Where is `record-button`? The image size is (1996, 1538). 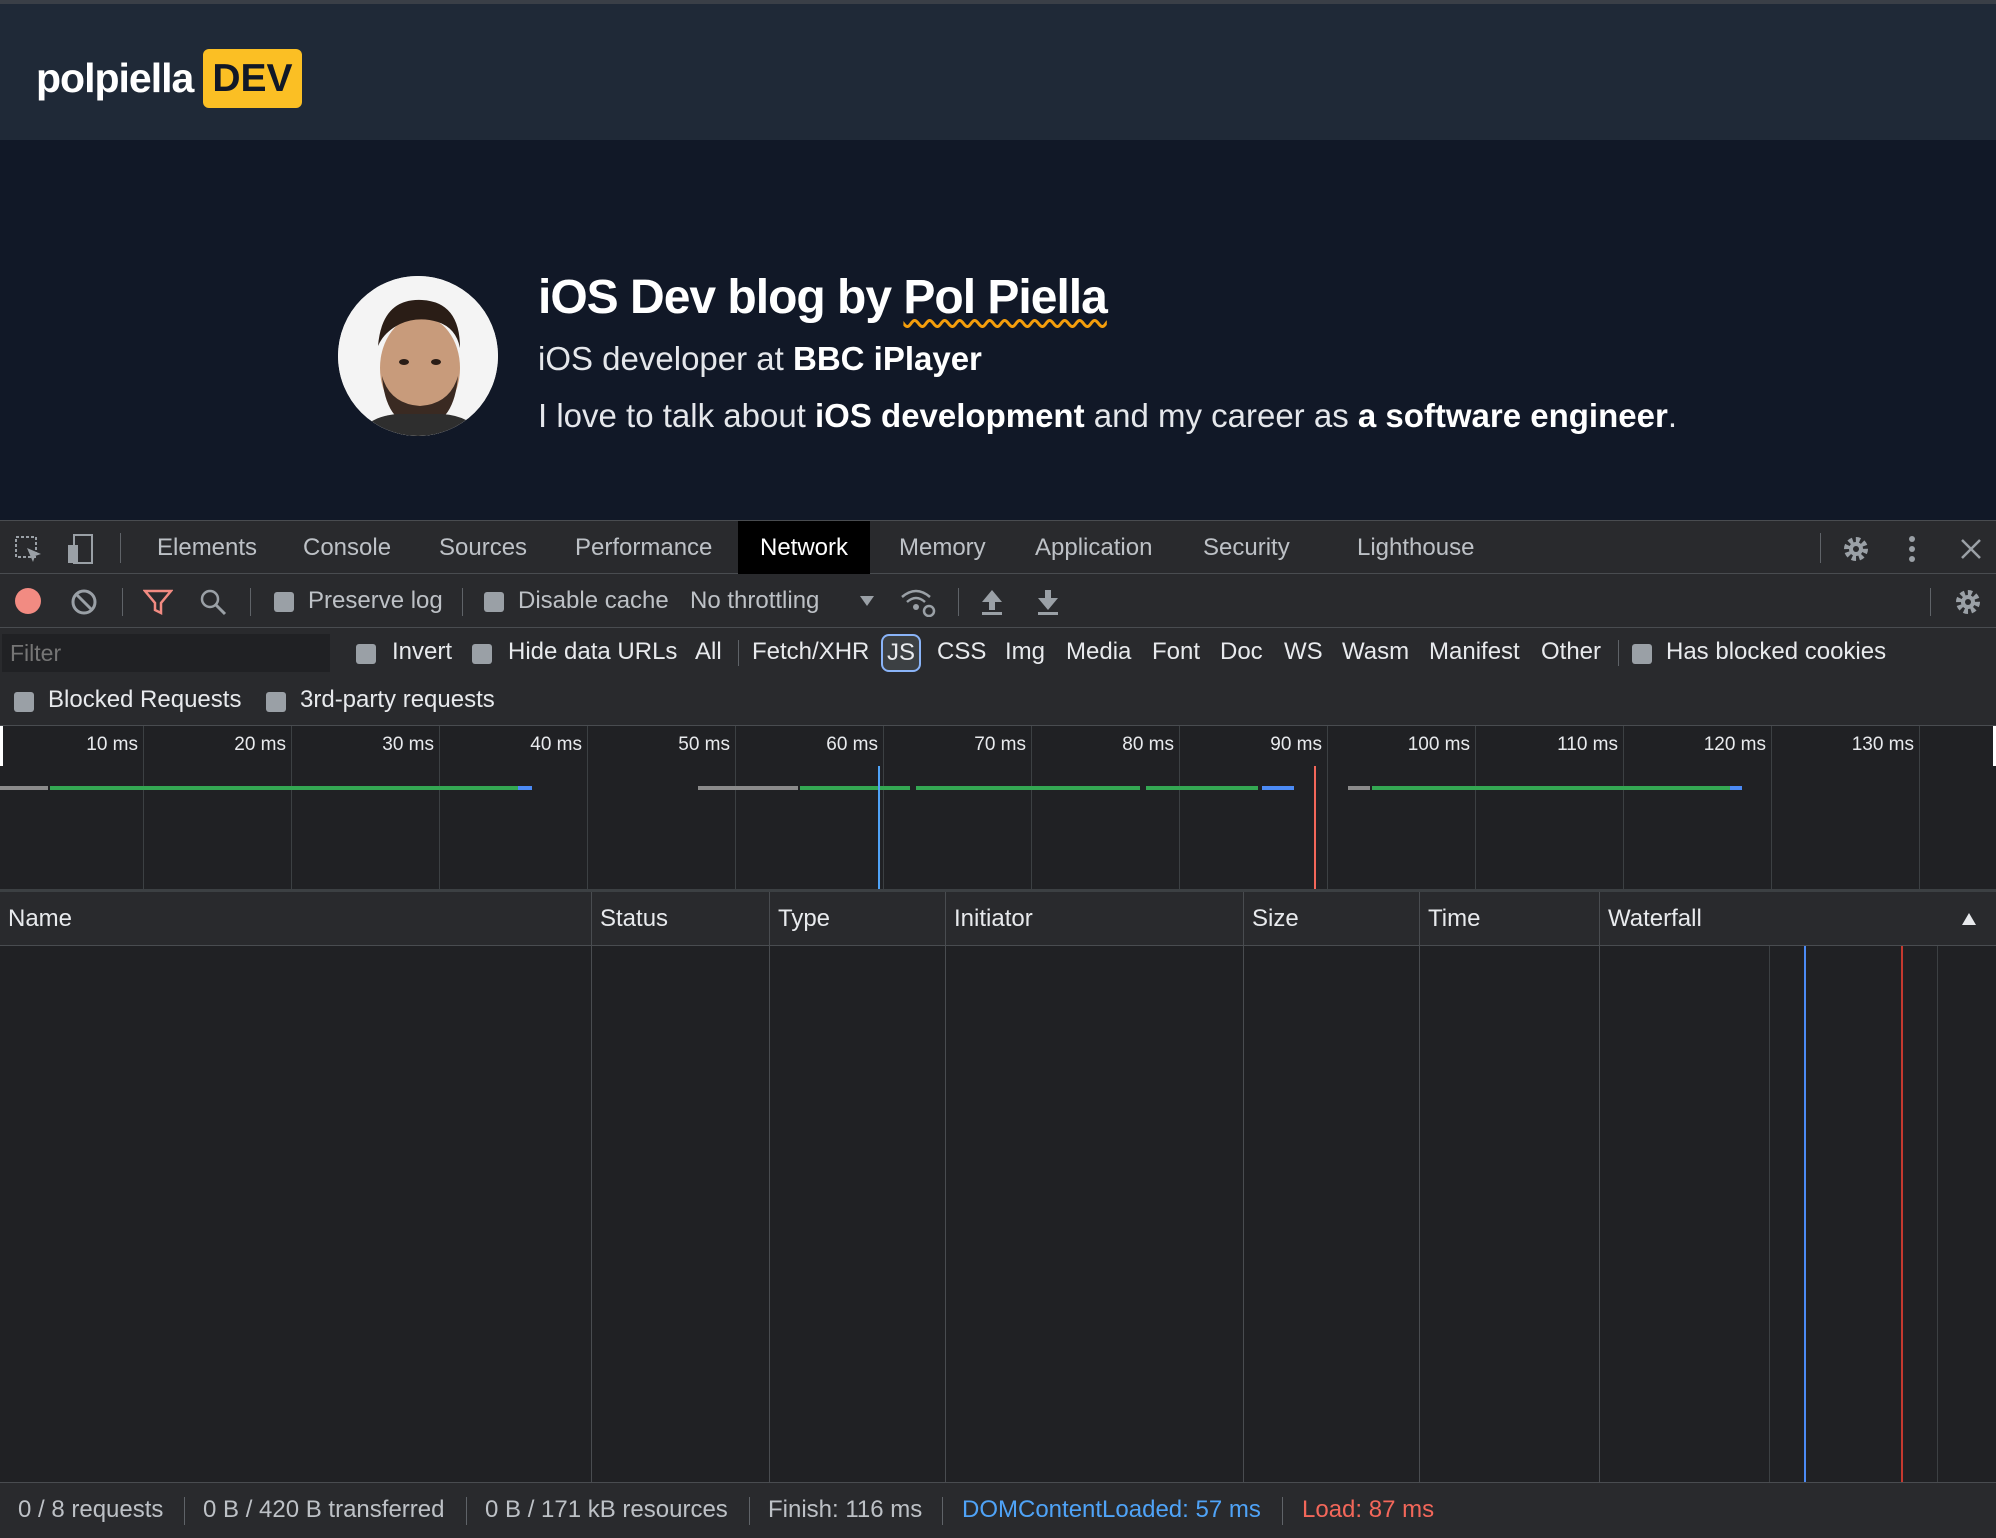
record-button is located at coordinates (28, 601).